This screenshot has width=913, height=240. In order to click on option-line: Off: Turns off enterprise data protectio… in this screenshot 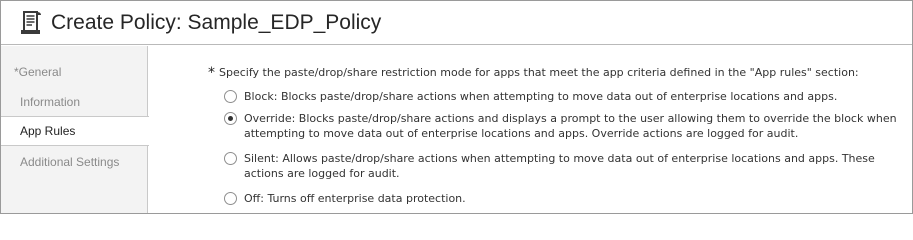, I will do `click(355, 198)`.